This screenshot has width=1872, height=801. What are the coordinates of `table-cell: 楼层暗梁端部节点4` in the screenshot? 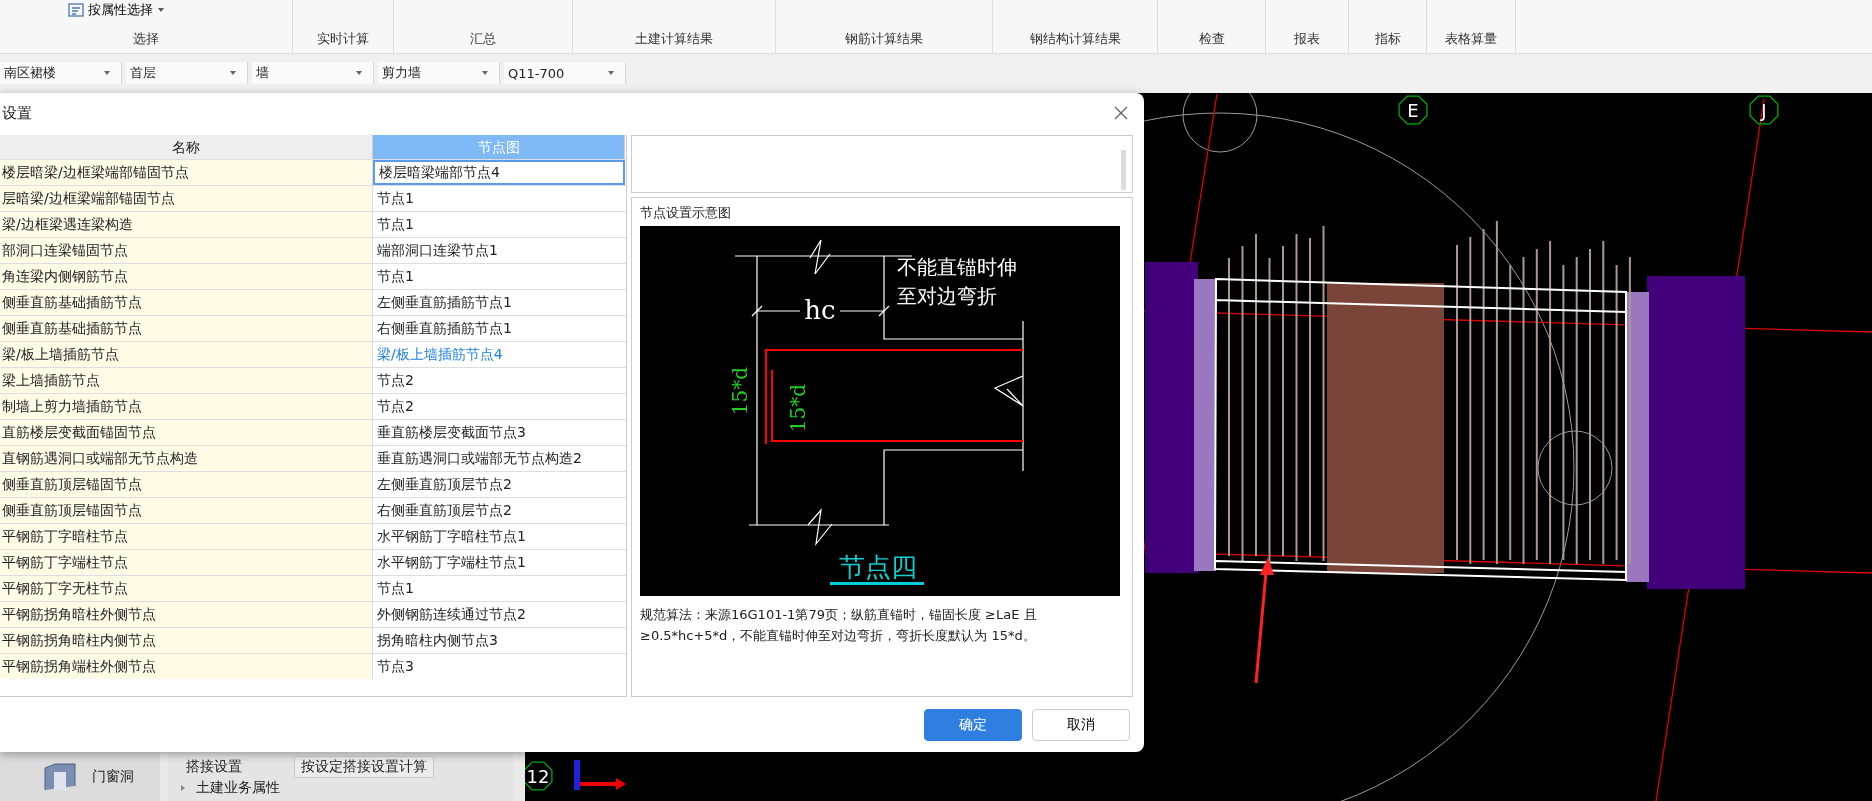 It's located at (499, 172).